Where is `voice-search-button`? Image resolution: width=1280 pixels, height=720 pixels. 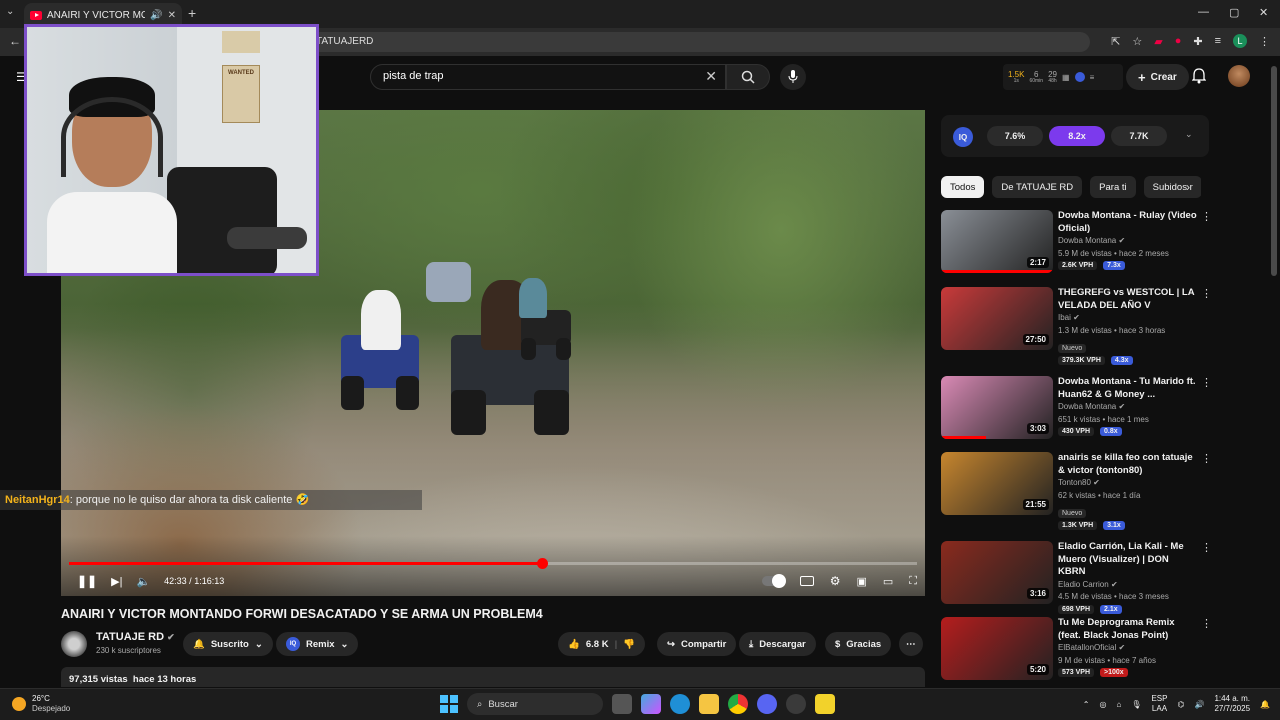
voice-search-button is located at coordinates (793, 77).